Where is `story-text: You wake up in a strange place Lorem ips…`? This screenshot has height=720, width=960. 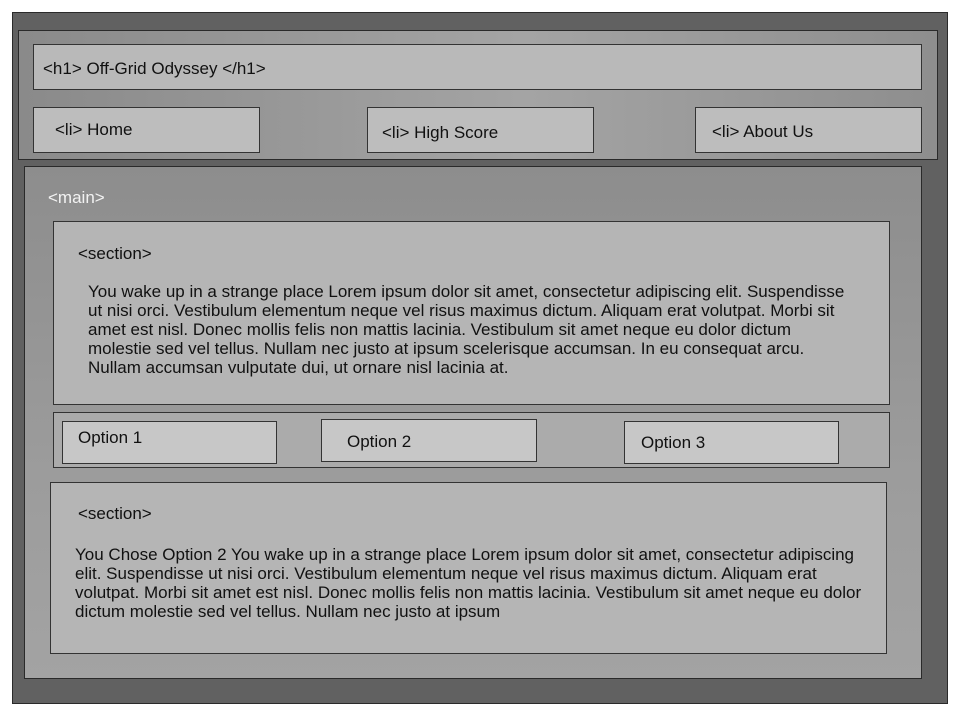 story-text: You wake up in a strange place Lorem ips… is located at coordinates (466, 329).